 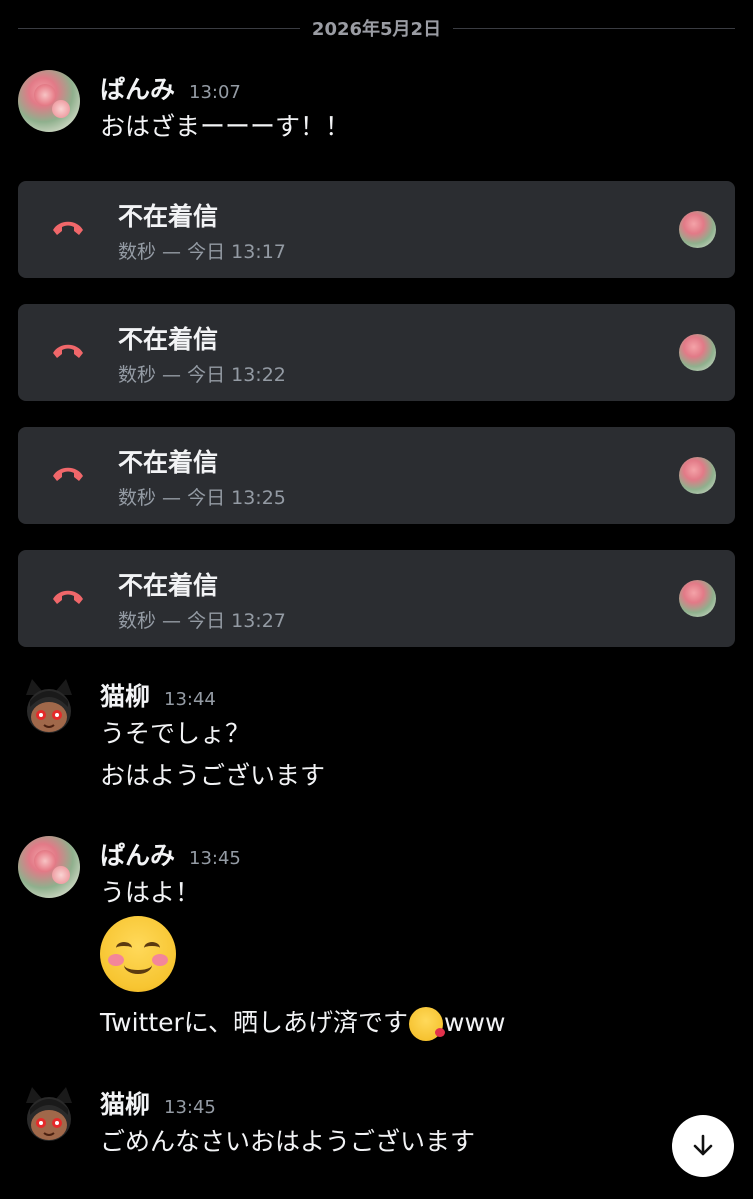 What do you see at coordinates (417, 1103) in the screenshot?
I see `message-header: 猫柳 13:45` at bounding box center [417, 1103].